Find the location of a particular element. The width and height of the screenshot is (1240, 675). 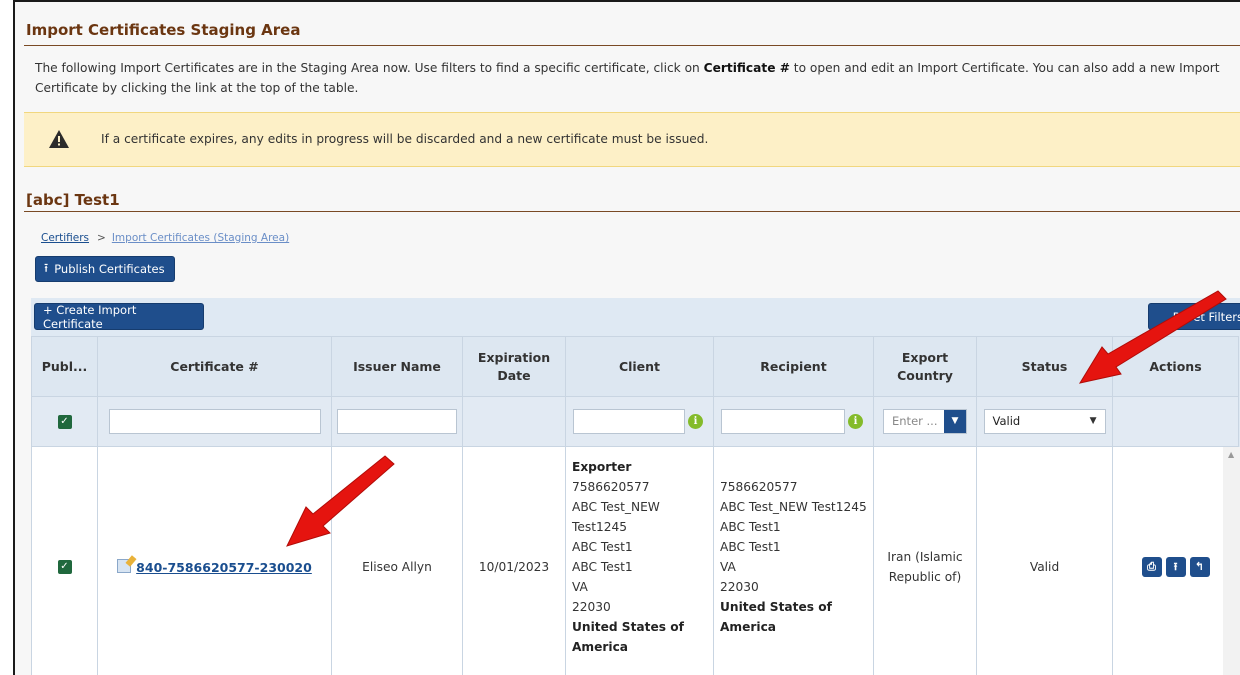

reset-filters-button: Reset Filters is located at coordinates (1194, 316).